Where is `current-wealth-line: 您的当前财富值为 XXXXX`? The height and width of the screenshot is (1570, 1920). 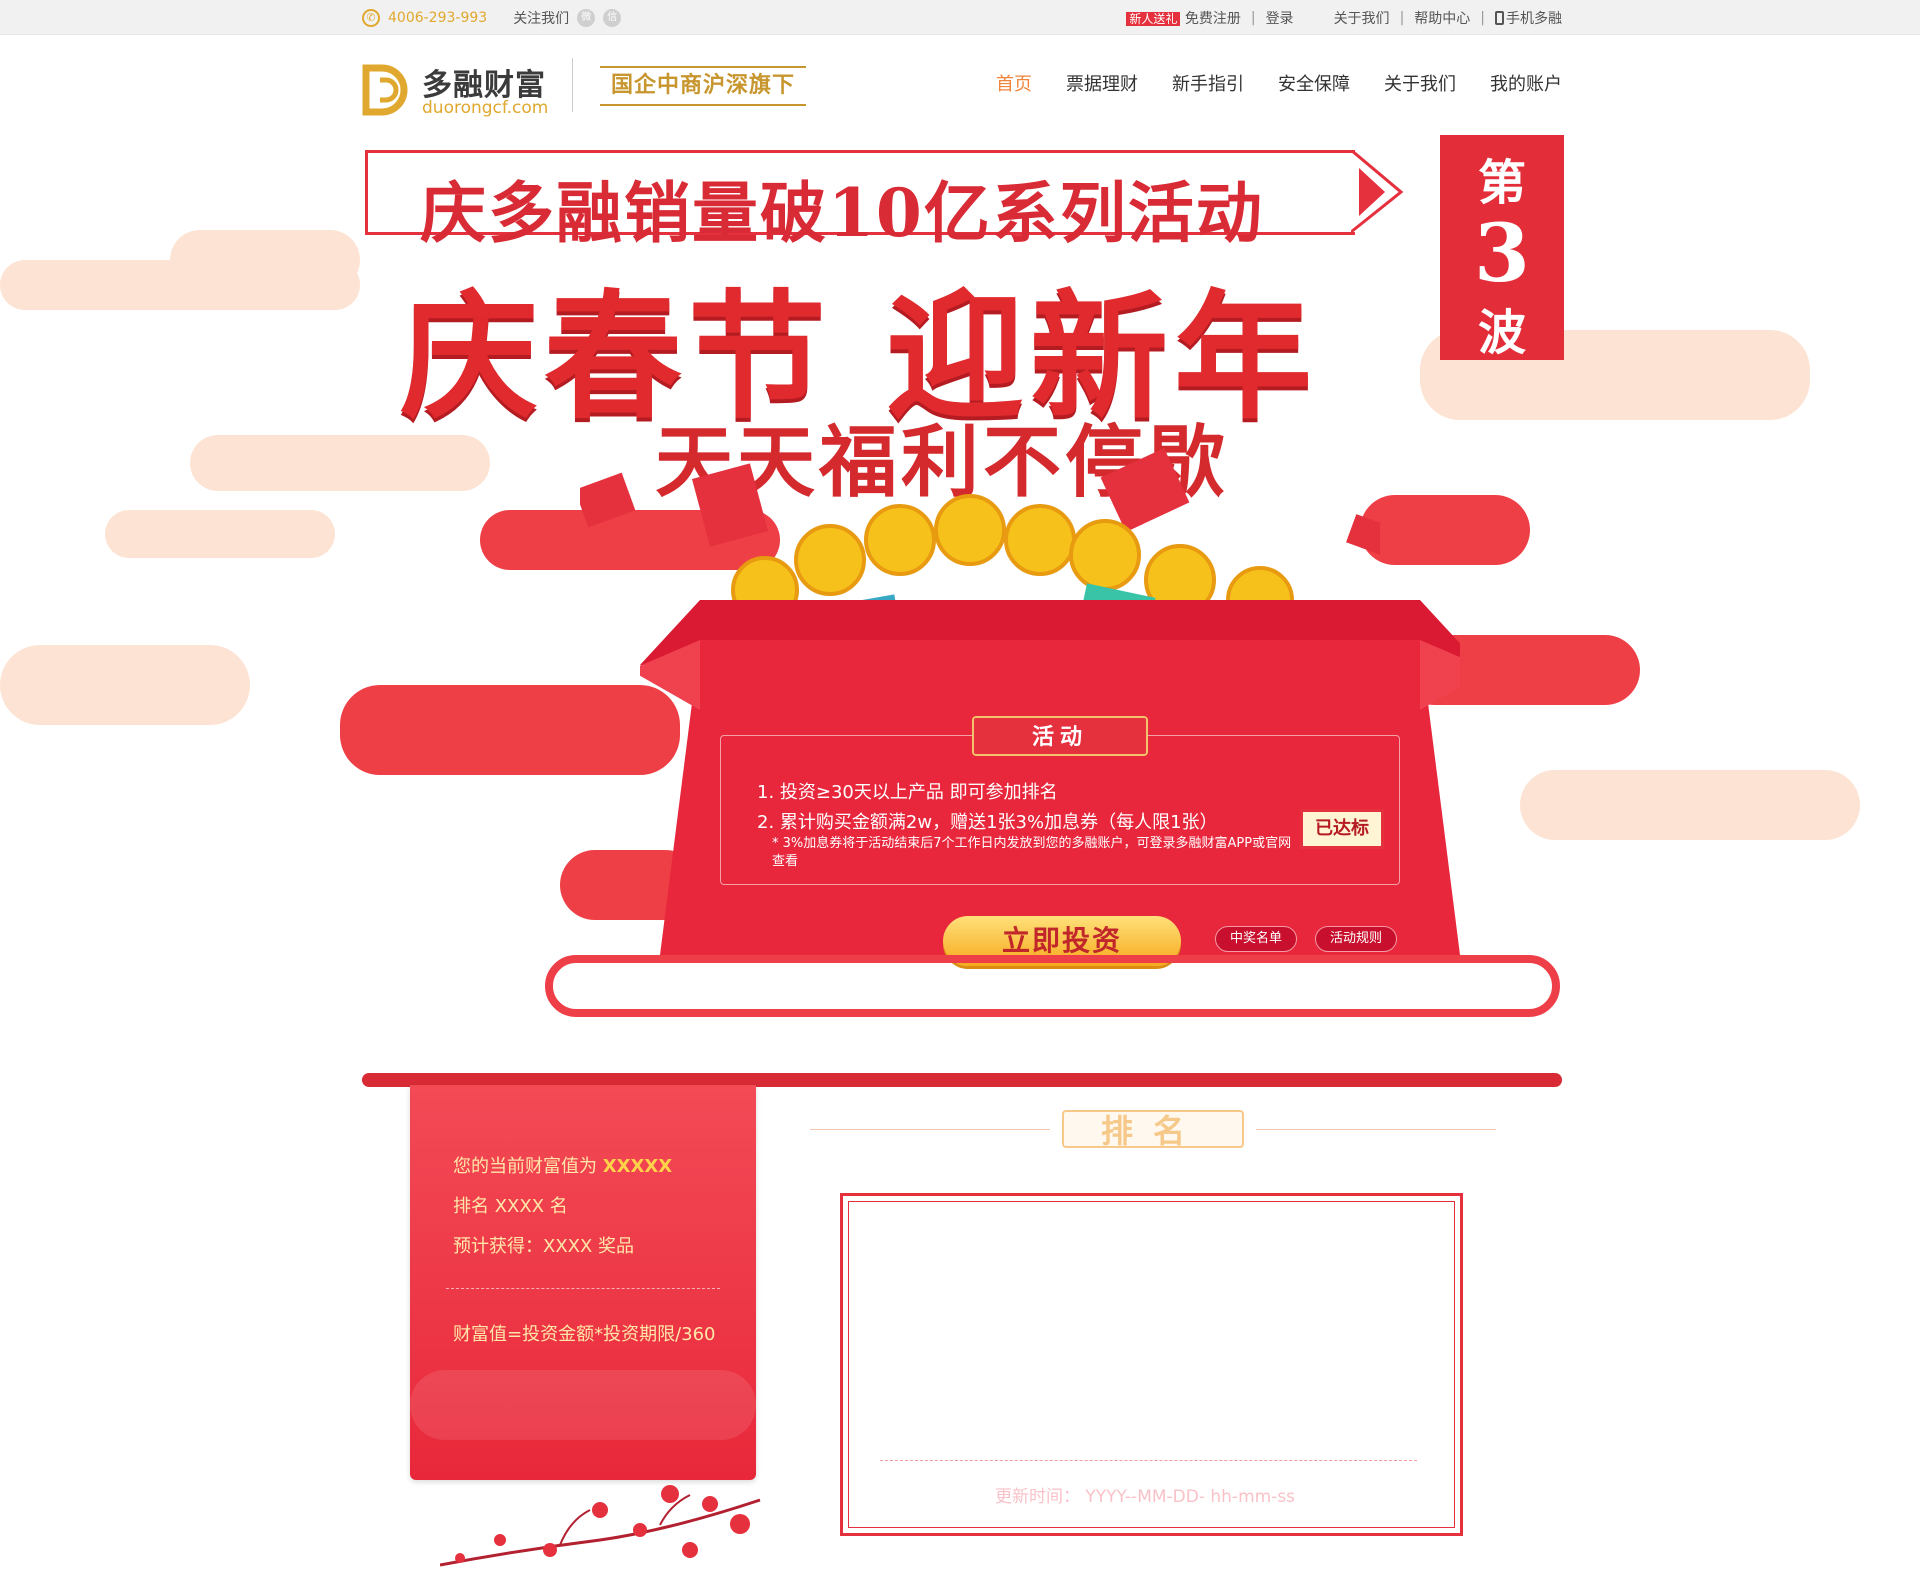
current-wealth-line: 您的当前财富值为 XXXXX is located at coordinates (562, 1165).